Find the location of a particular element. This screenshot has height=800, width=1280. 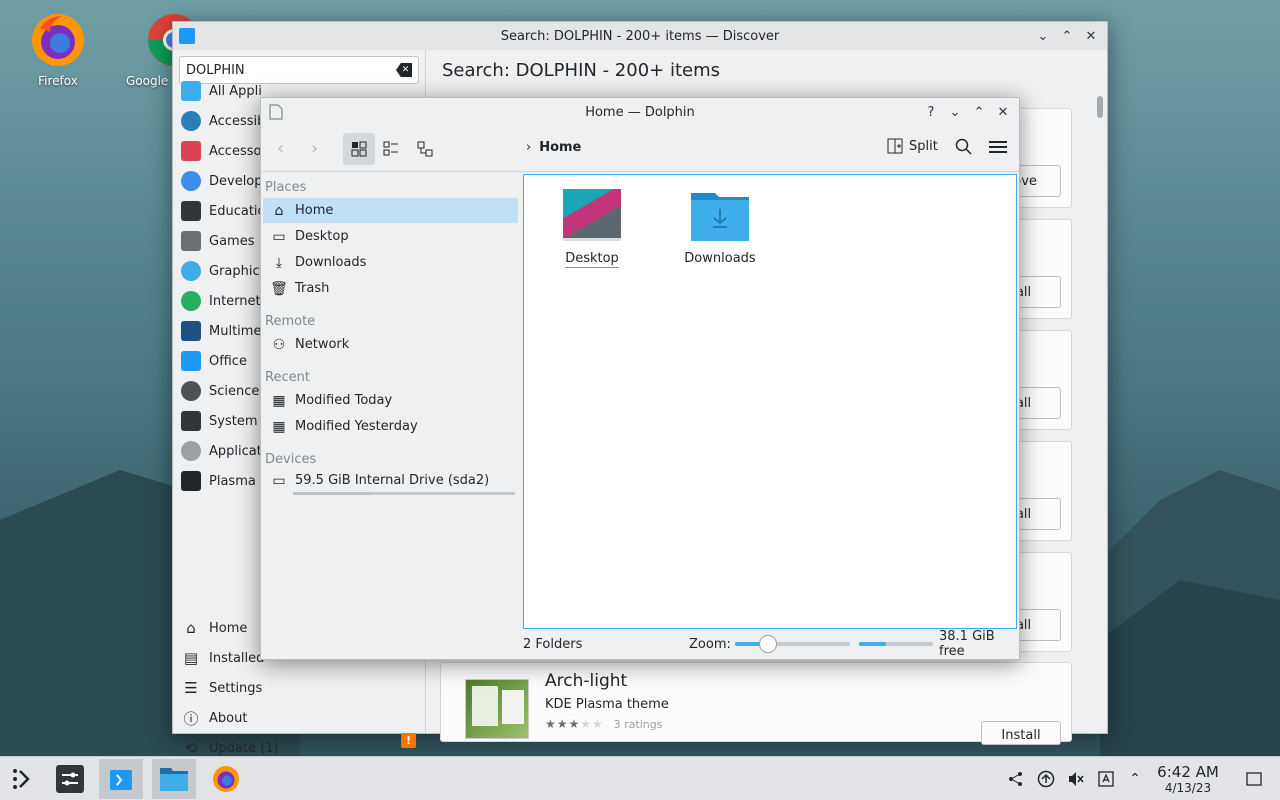

scrollbar is located at coordinates (1100, 107).